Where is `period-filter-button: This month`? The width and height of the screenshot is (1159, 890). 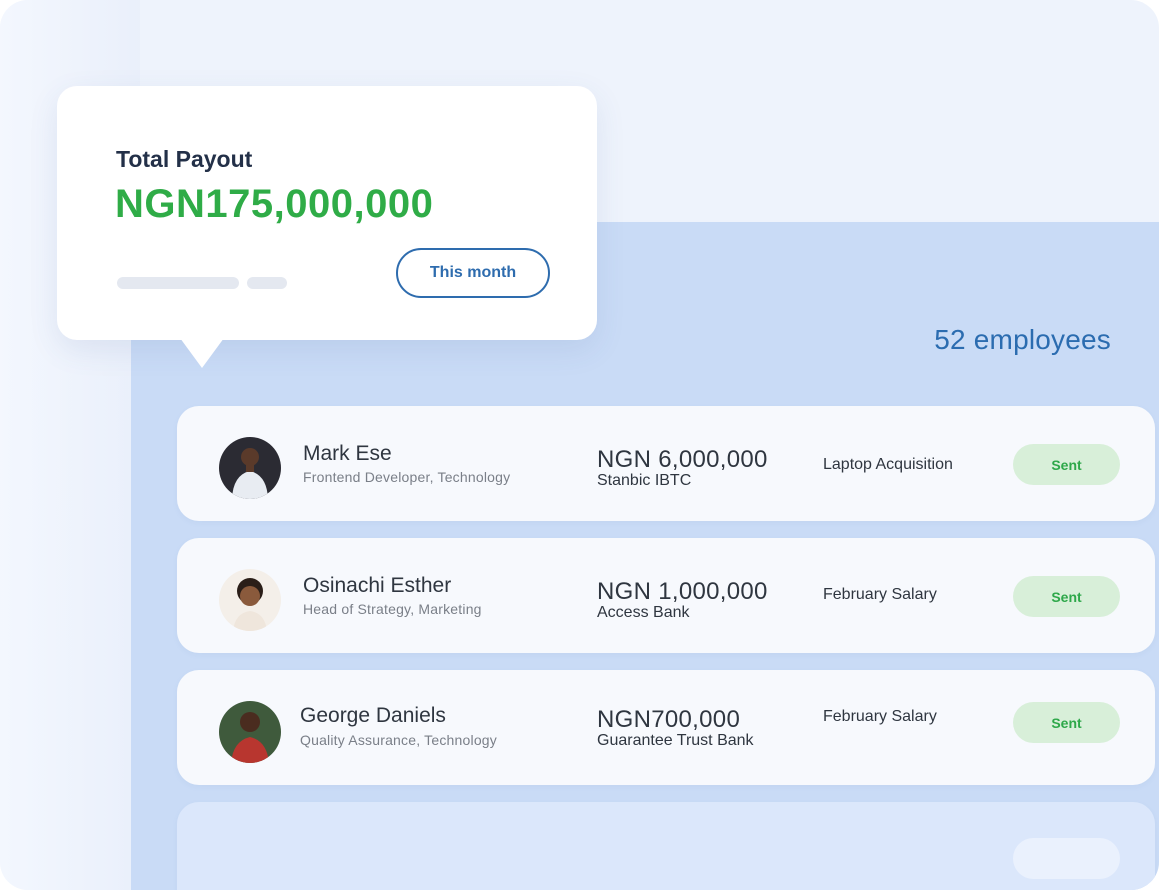 period-filter-button: This month is located at coordinates (473, 273).